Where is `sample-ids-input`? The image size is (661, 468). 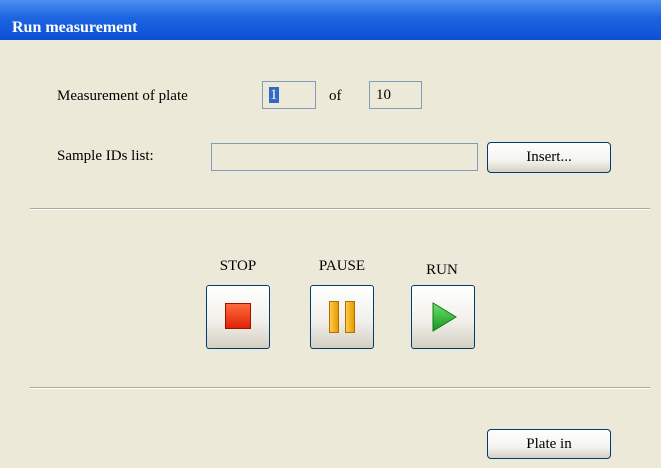
sample-ids-input is located at coordinates (344, 157).